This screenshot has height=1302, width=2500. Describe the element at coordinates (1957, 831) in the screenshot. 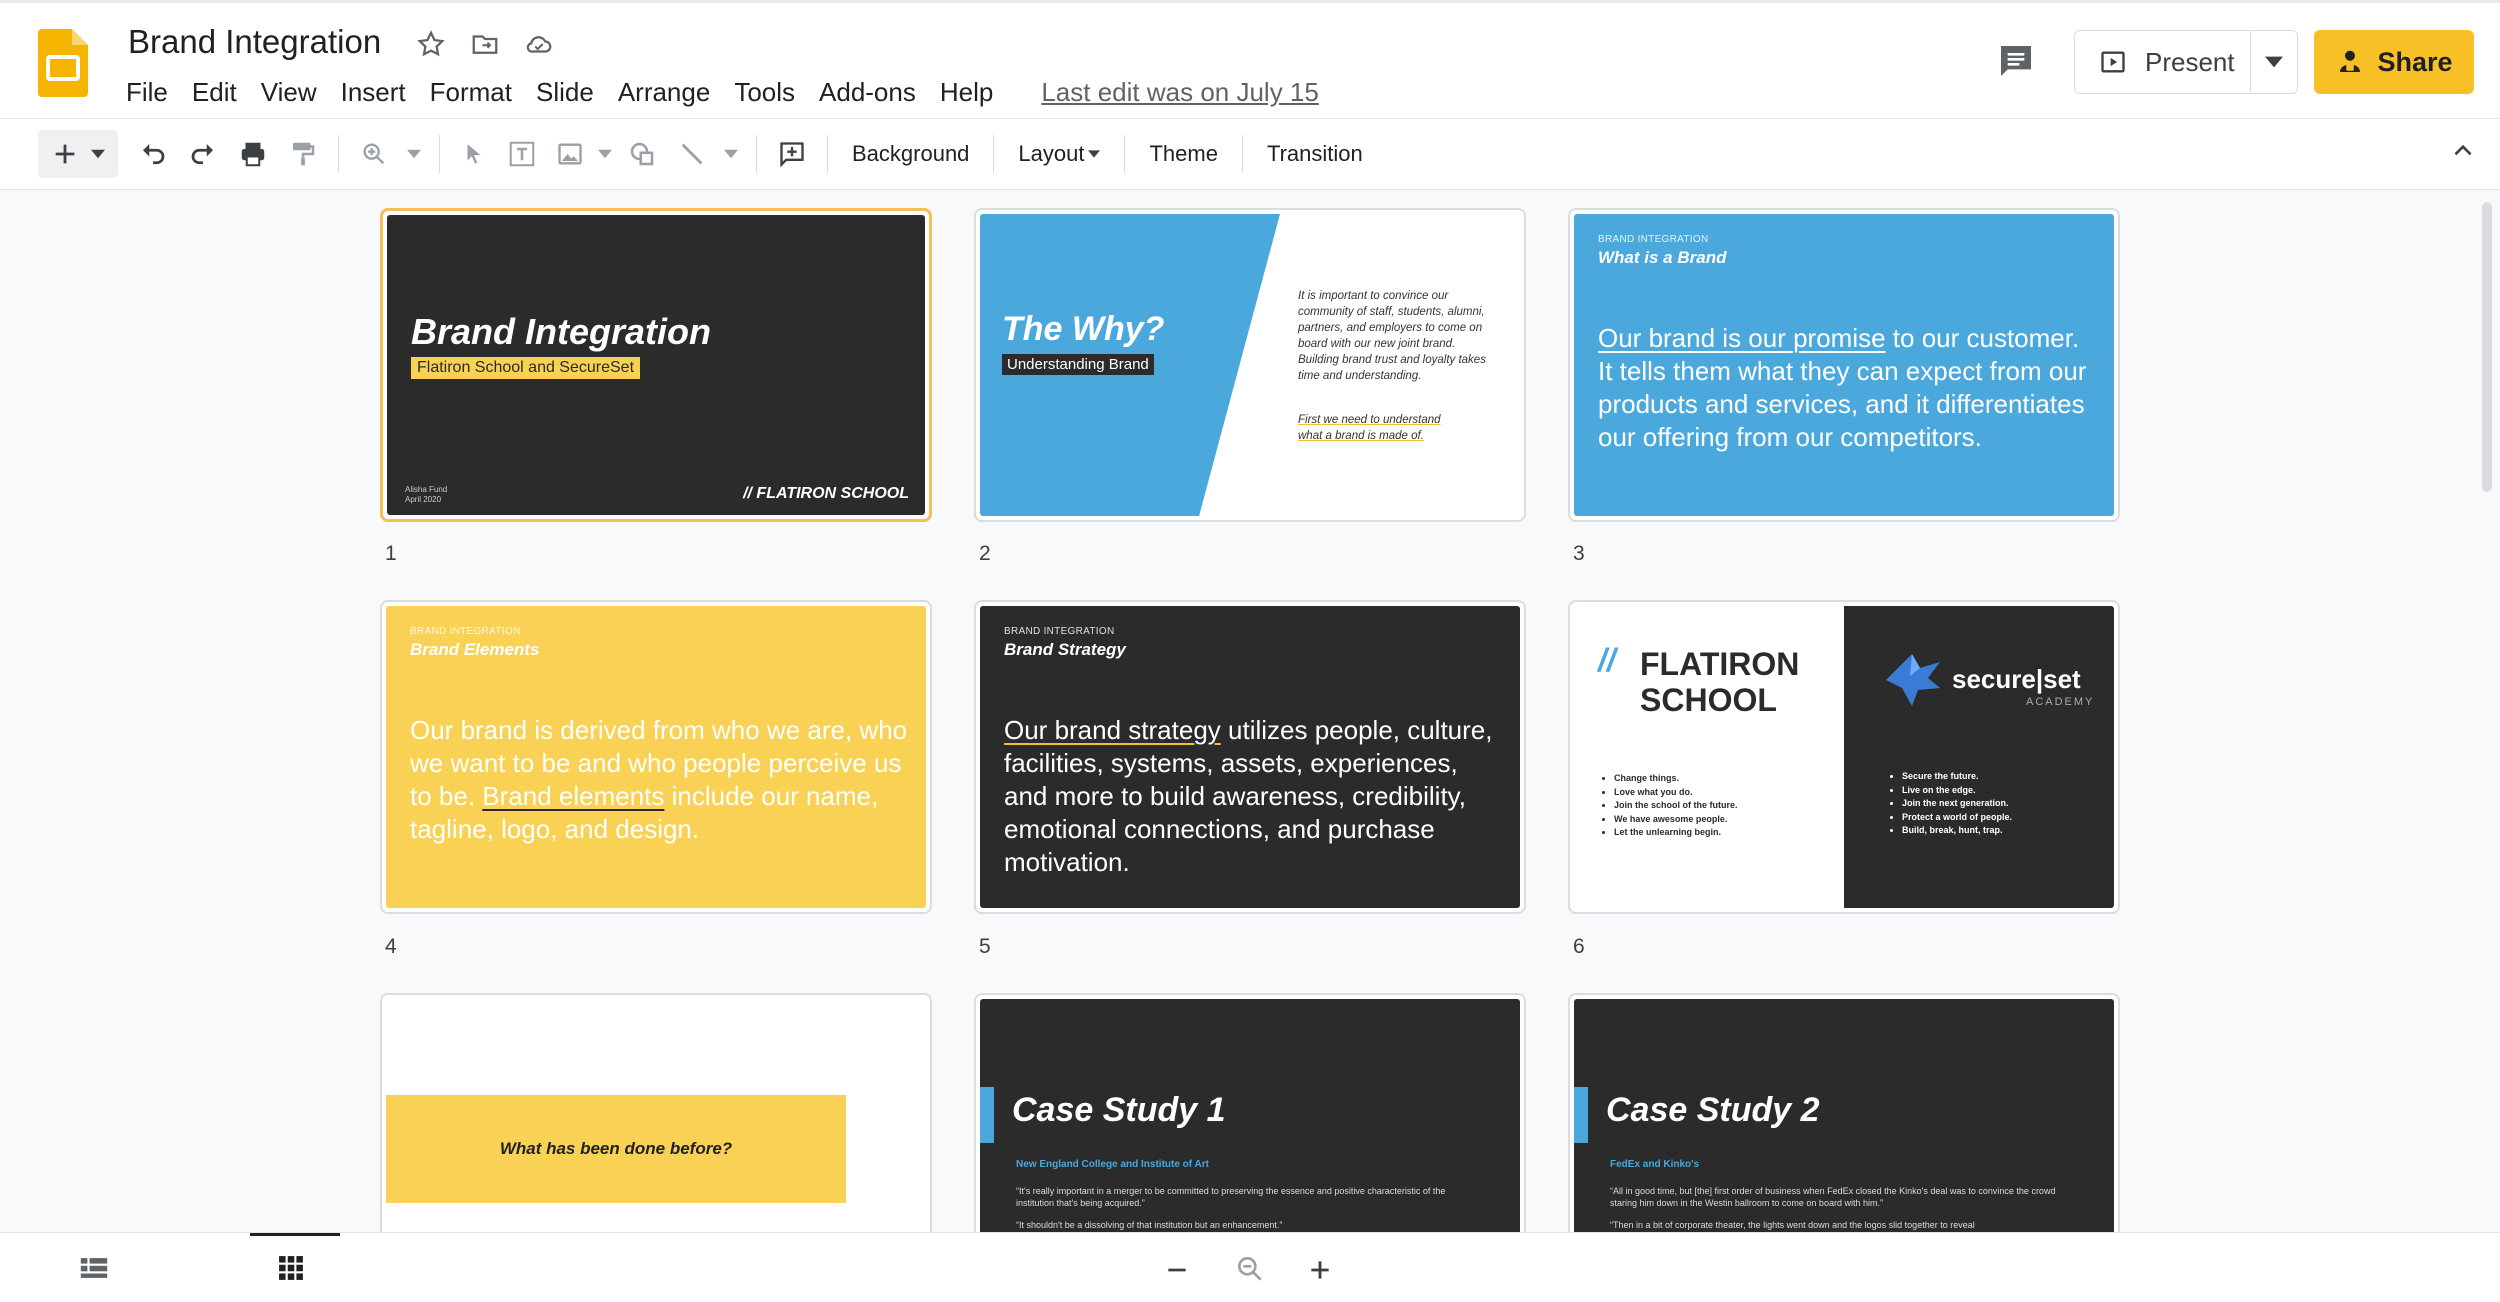

I see `list-item: Build, break, hunt, trap.` at that location.